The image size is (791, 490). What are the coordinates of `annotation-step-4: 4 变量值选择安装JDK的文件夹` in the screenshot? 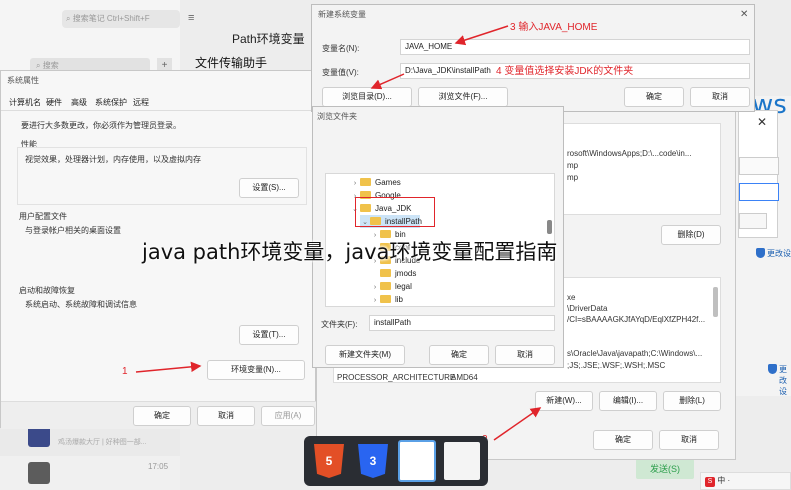 It's located at (565, 71).